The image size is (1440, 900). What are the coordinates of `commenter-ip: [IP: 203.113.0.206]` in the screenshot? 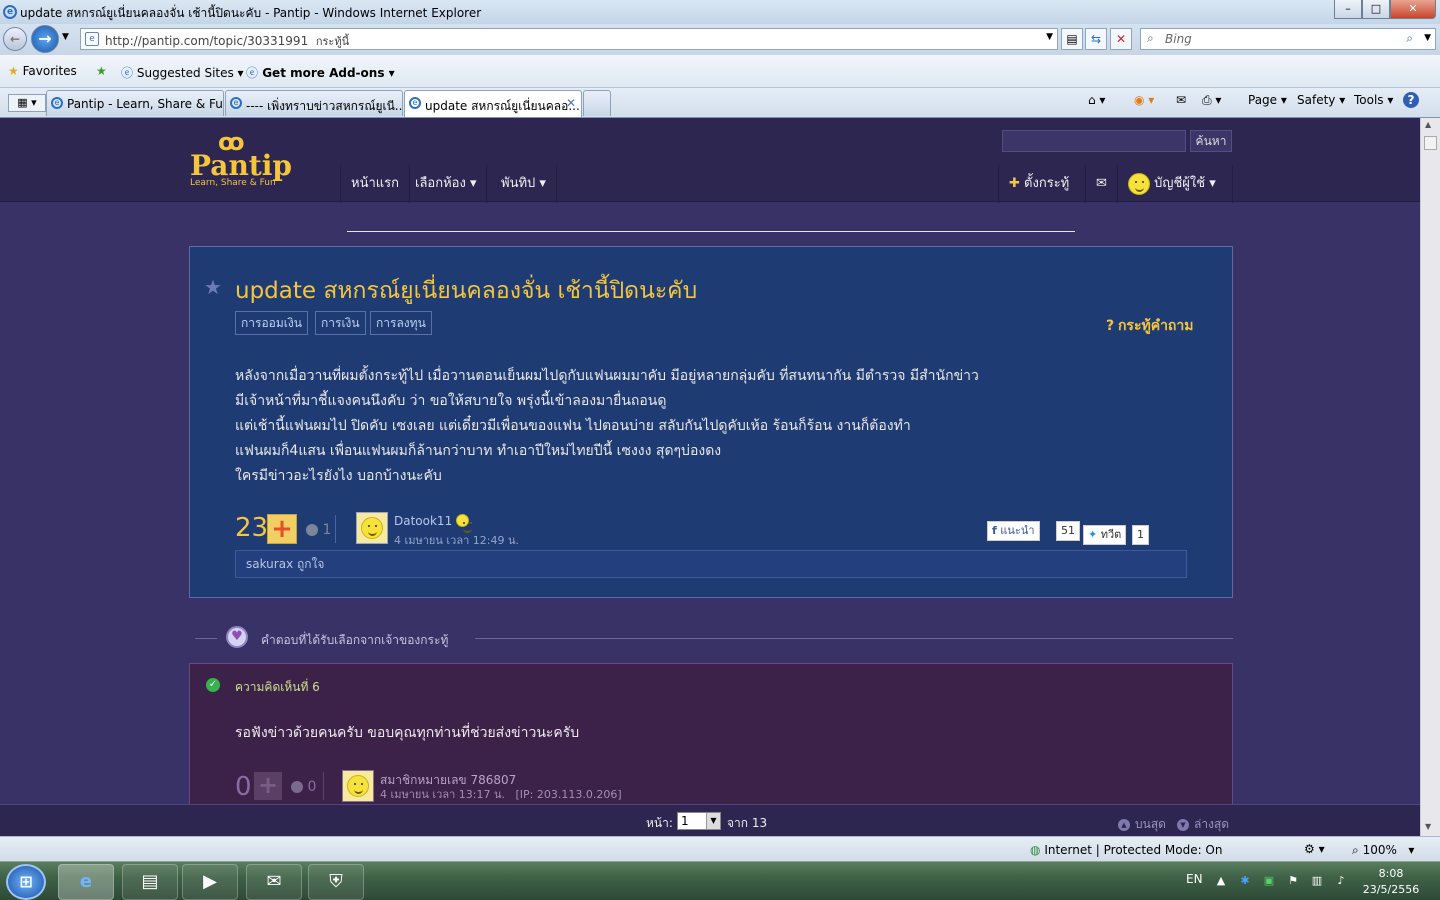 It's located at (568, 794).